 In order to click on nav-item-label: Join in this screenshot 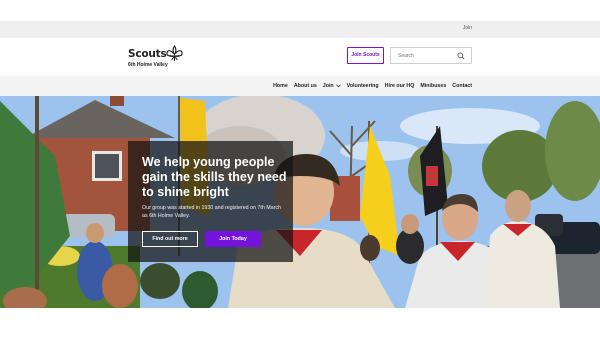, I will do `click(328, 86)`.